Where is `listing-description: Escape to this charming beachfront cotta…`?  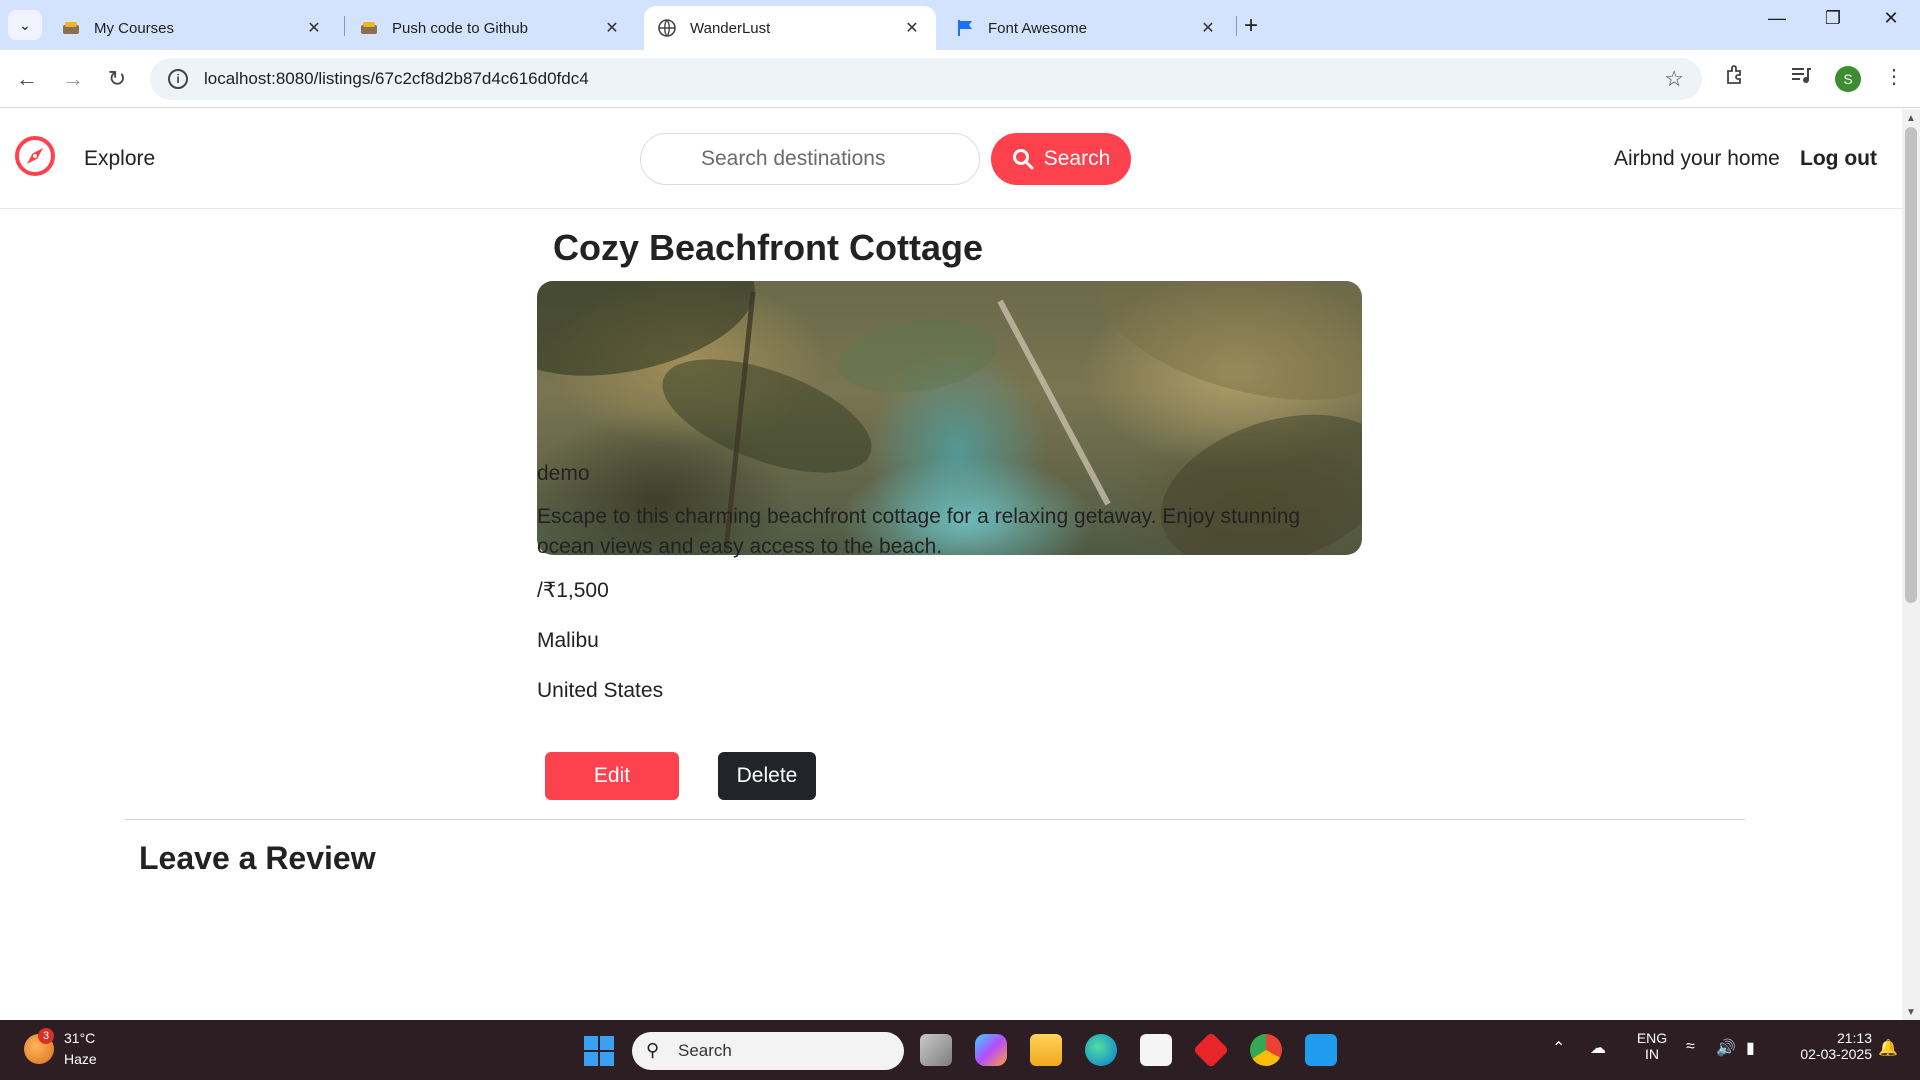 listing-description: Escape to this charming beachfront cotta… is located at coordinates (919, 531).